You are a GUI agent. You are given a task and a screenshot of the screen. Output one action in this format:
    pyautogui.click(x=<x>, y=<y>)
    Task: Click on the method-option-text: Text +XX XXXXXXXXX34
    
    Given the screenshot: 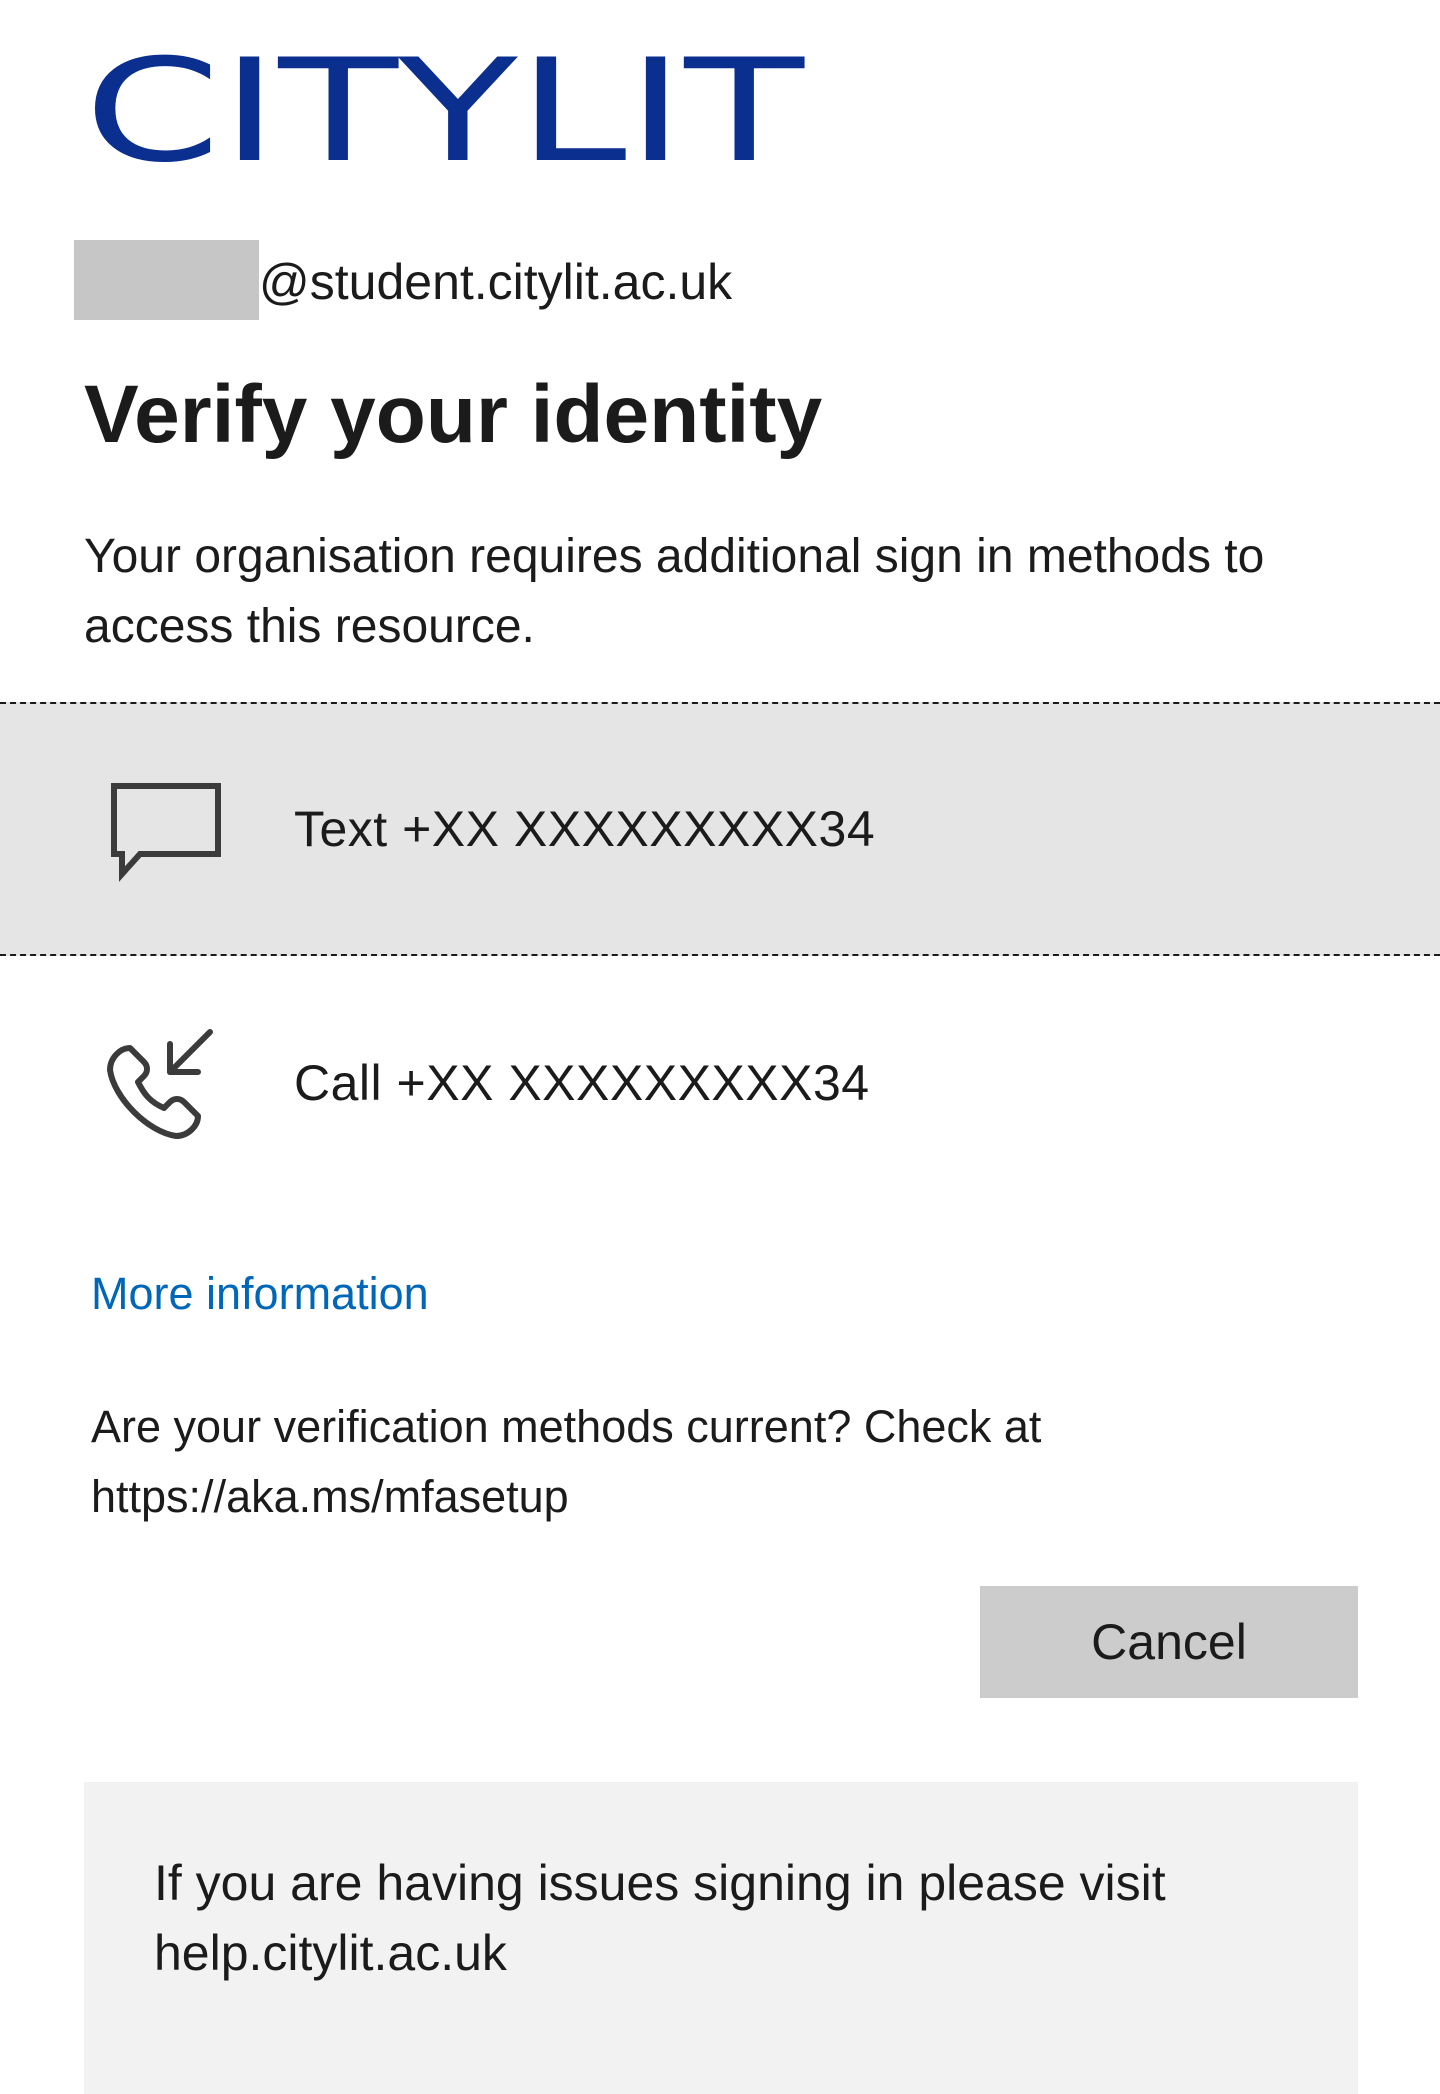 What is the action you would take?
    pyautogui.click(x=720, y=829)
    